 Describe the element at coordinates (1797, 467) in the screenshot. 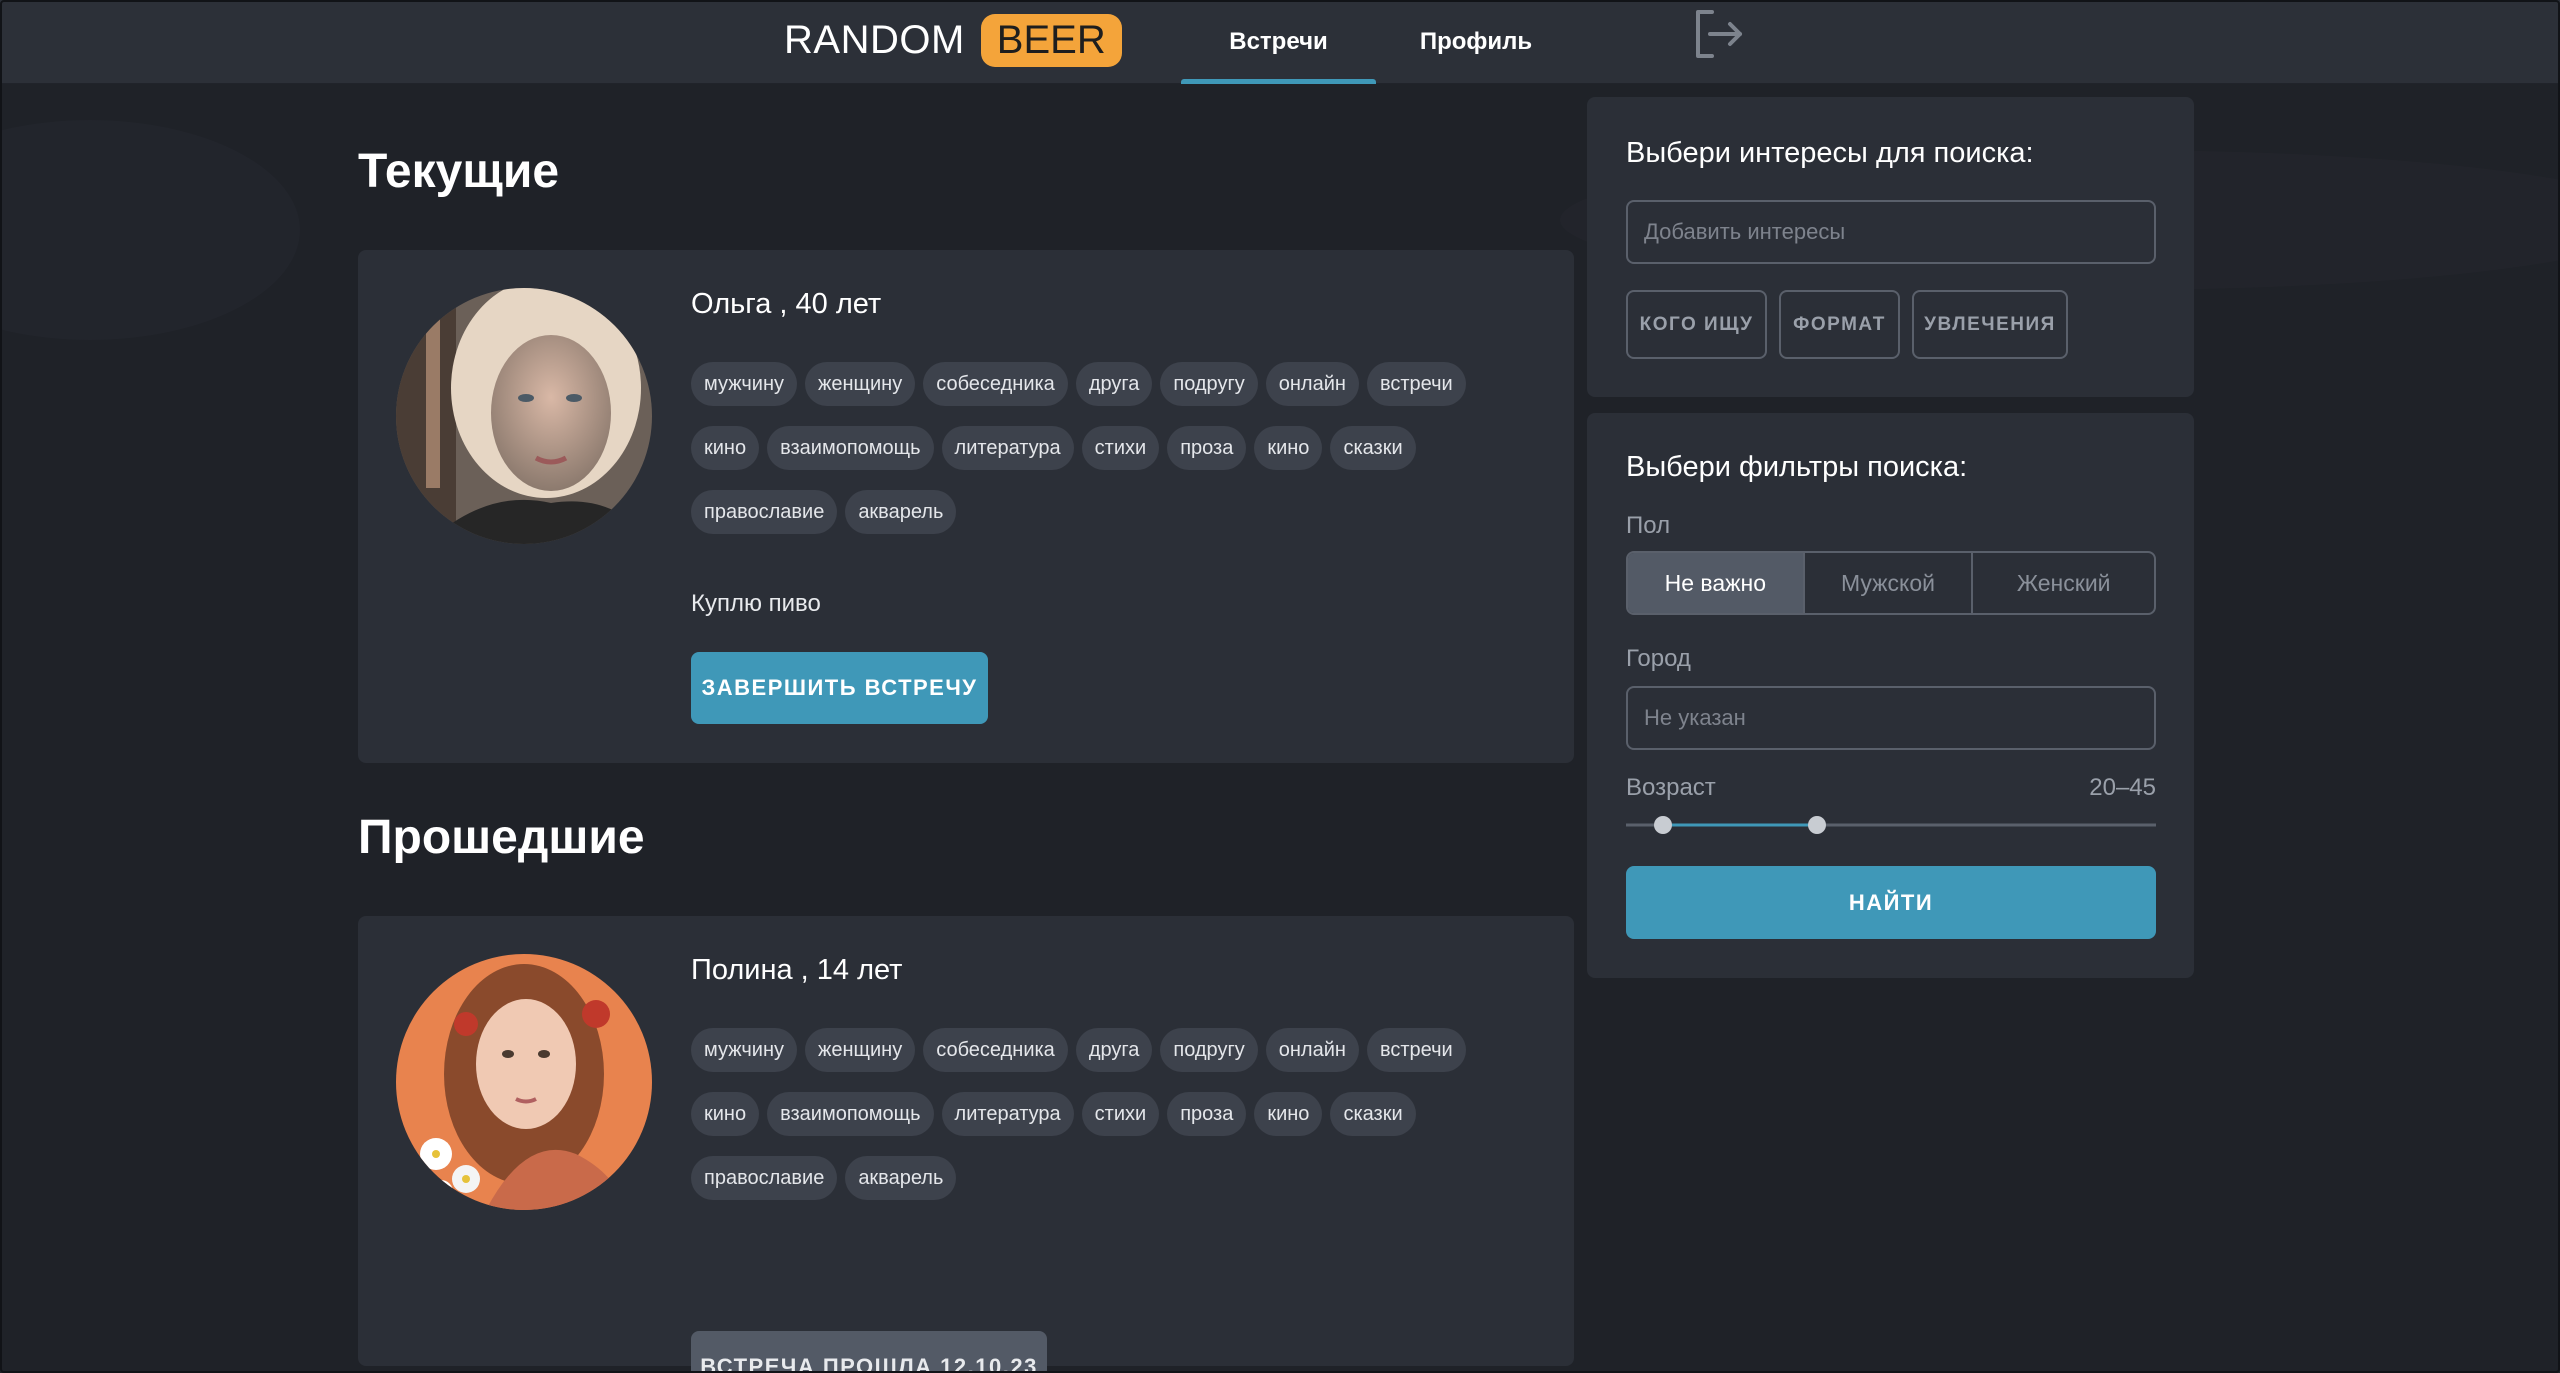

I see `filters-panel-title: Выбери фильтры поиска:` at that location.